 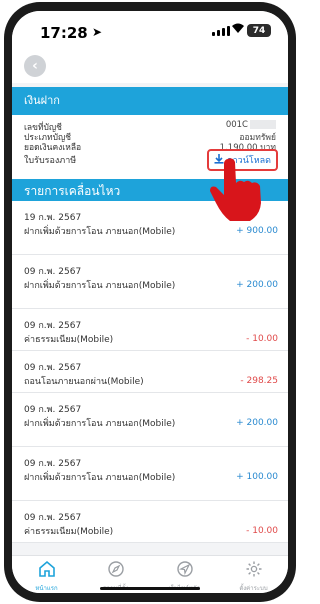 I want to click on signal-icon, so click(x=221, y=31).